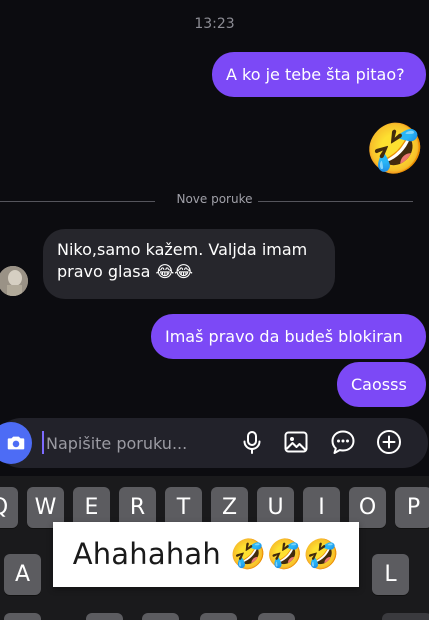 The height and width of the screenshot is (620, 429). I want to click on key-l: L, so click(390, 574).